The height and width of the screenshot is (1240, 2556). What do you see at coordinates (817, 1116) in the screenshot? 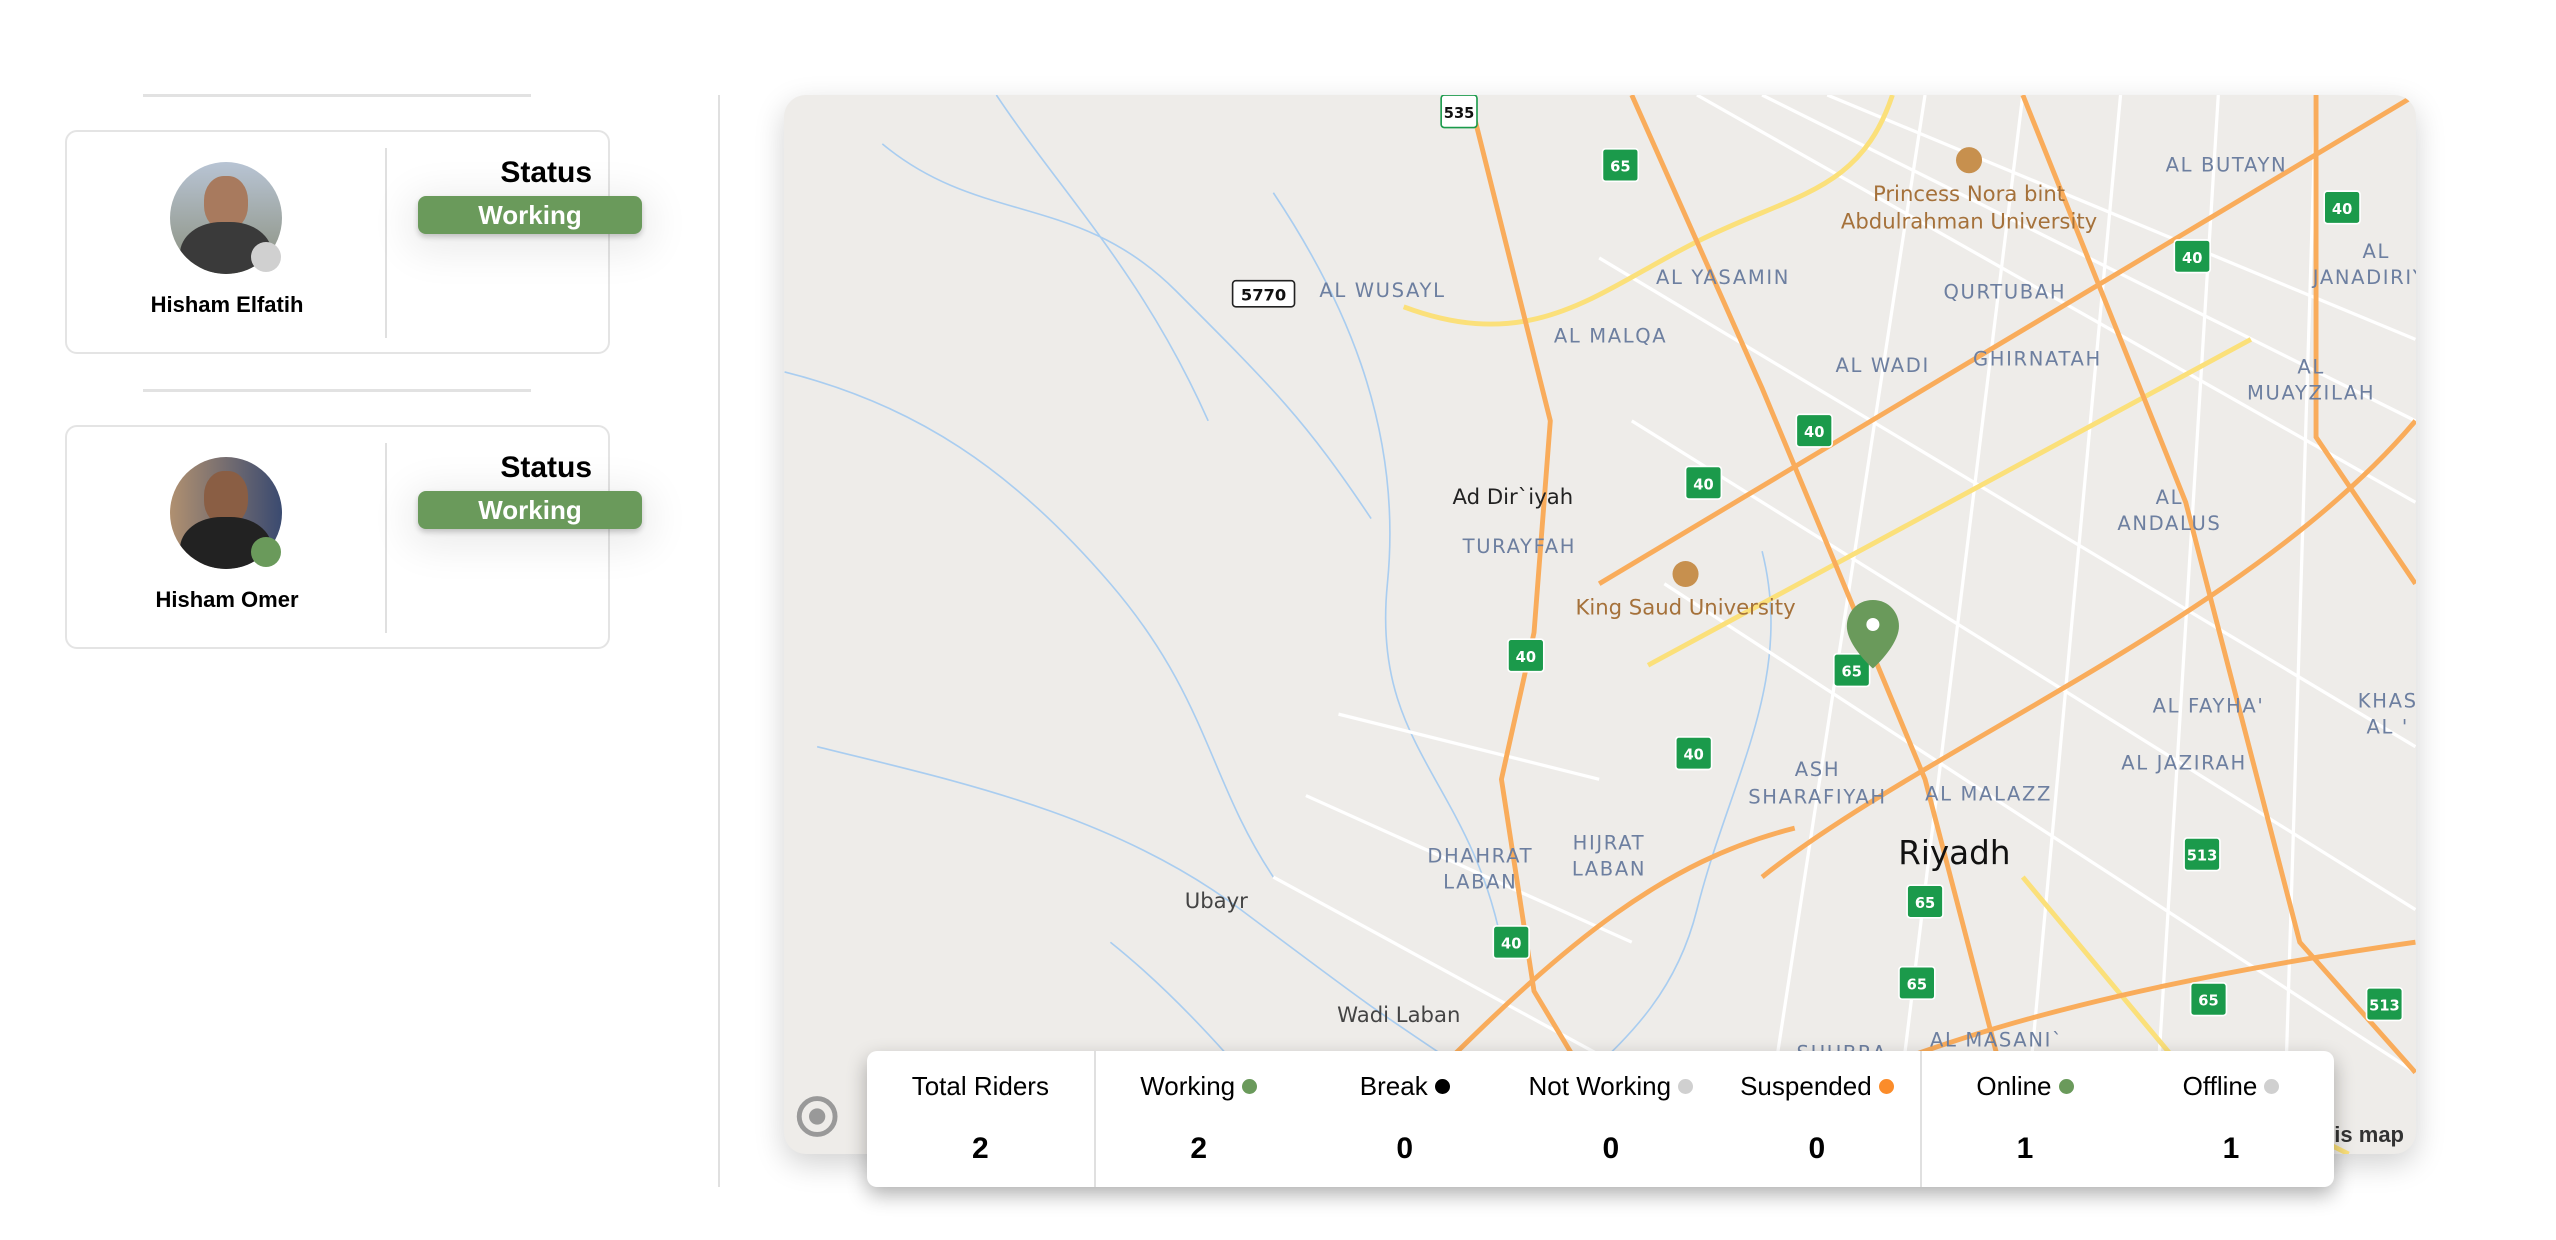
I see `mapbox-logo` at bounding box center [817, 1116].